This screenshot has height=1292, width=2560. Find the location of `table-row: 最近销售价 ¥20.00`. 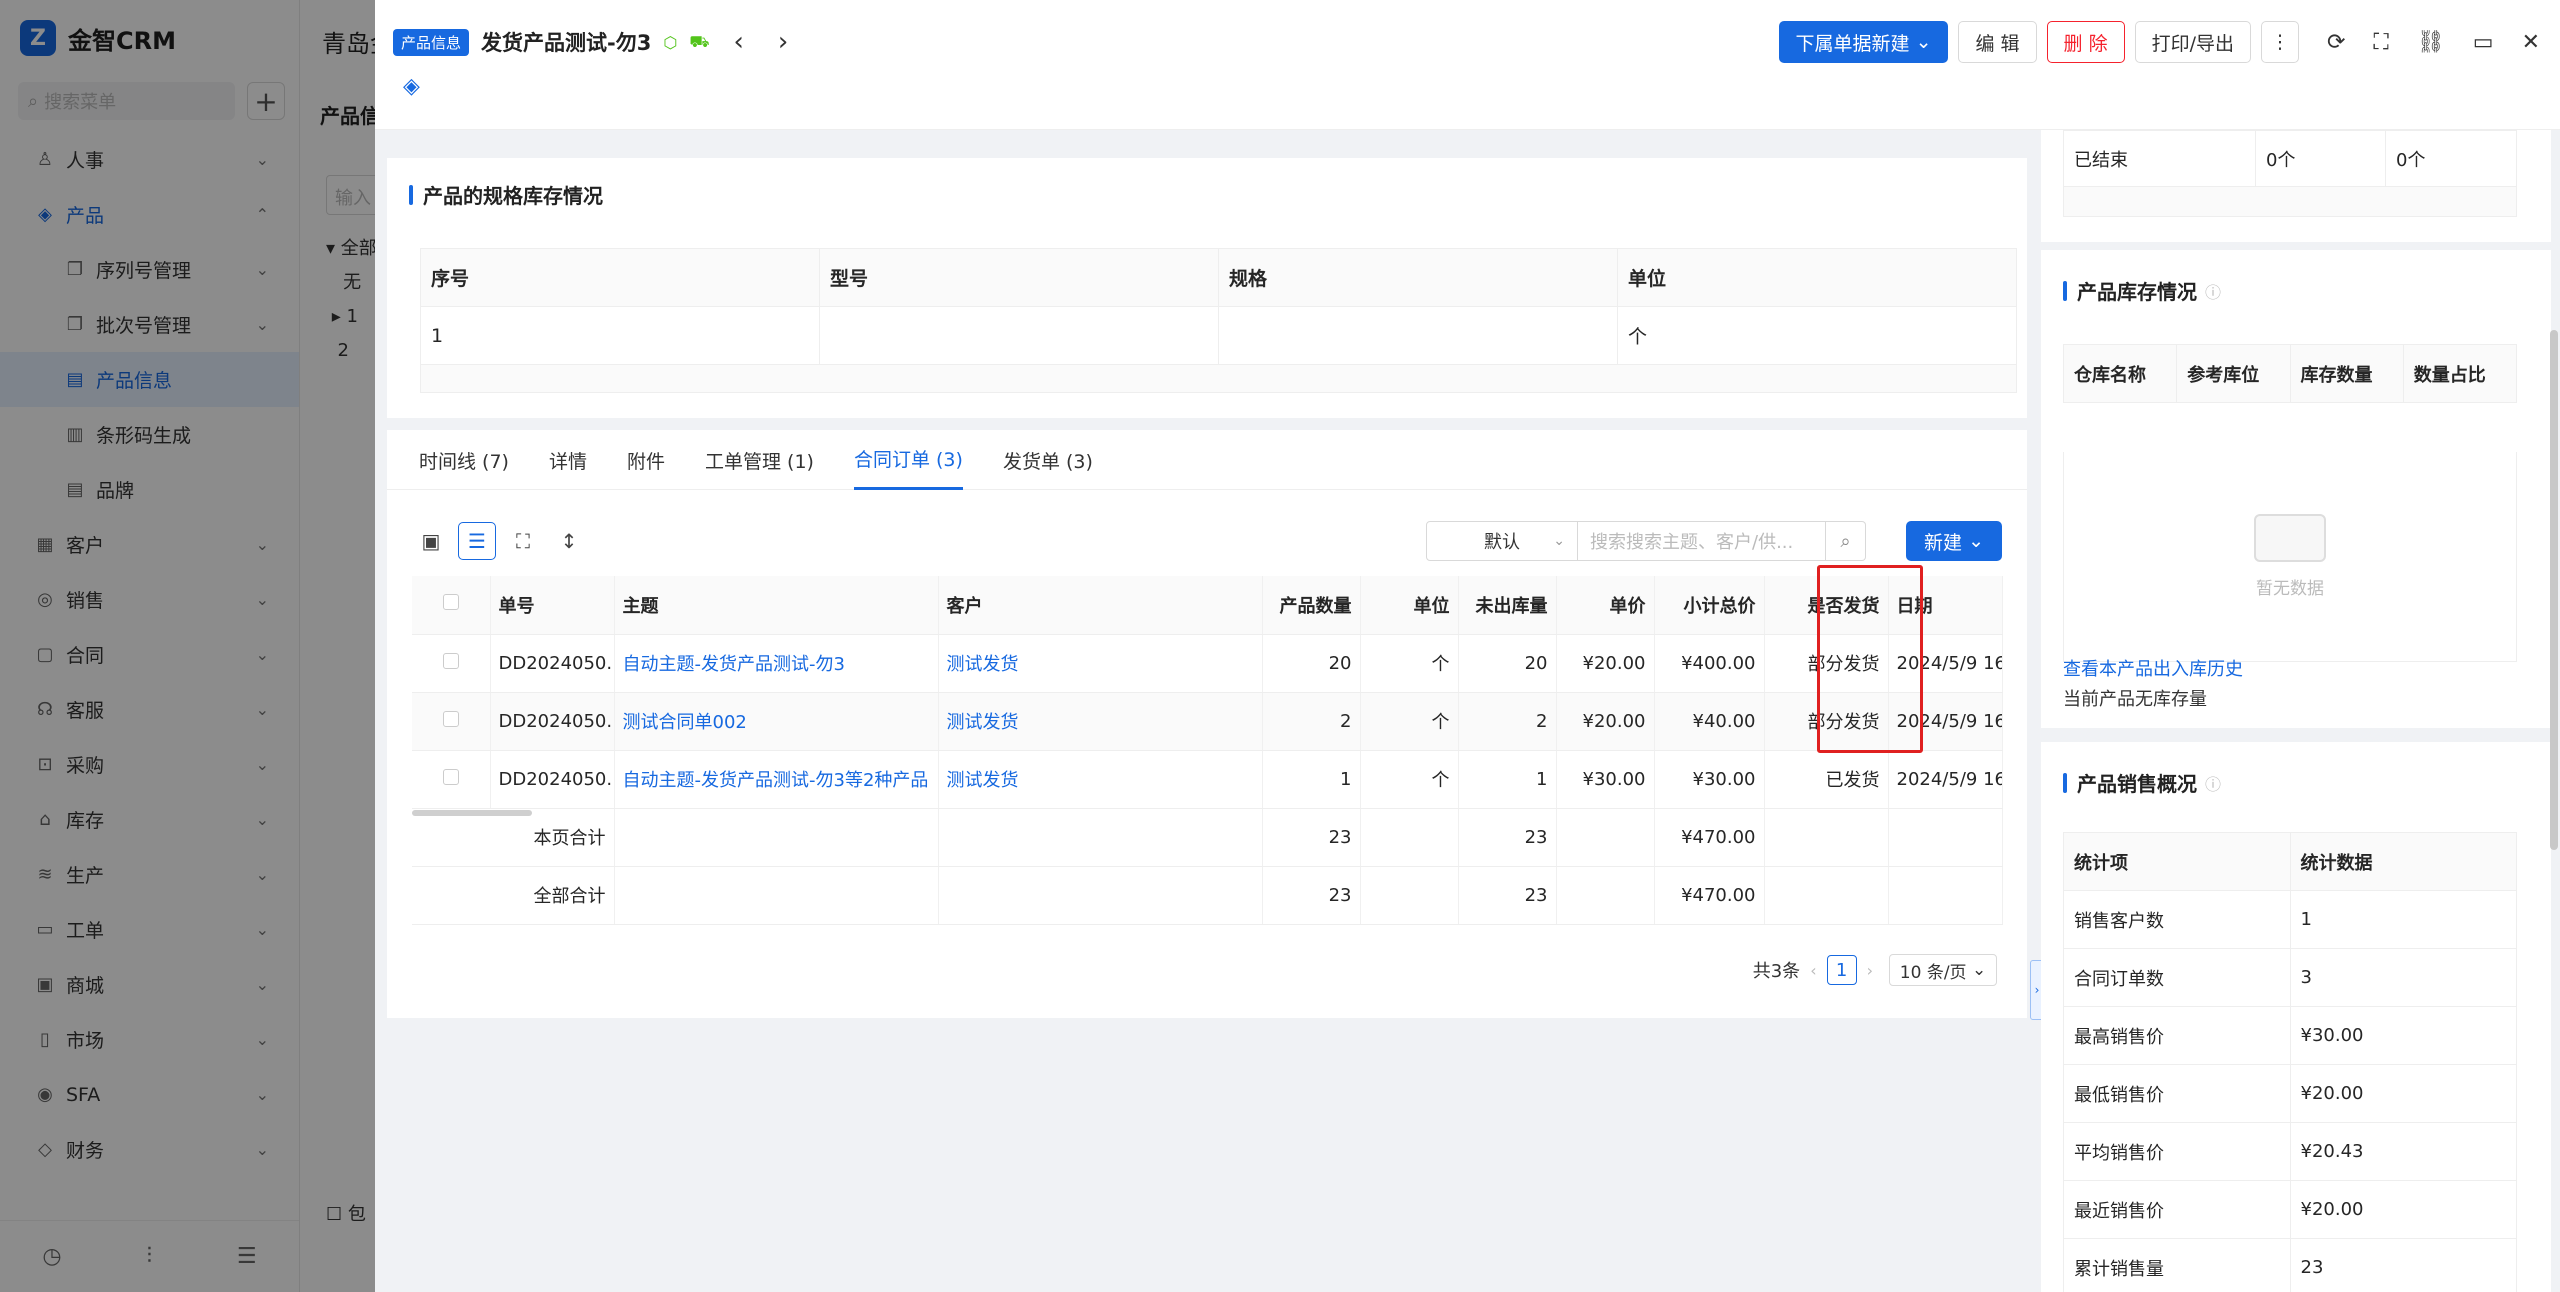

table-row: 最近销售价 ¥20.00 is located at coordinates (2290, 1209).